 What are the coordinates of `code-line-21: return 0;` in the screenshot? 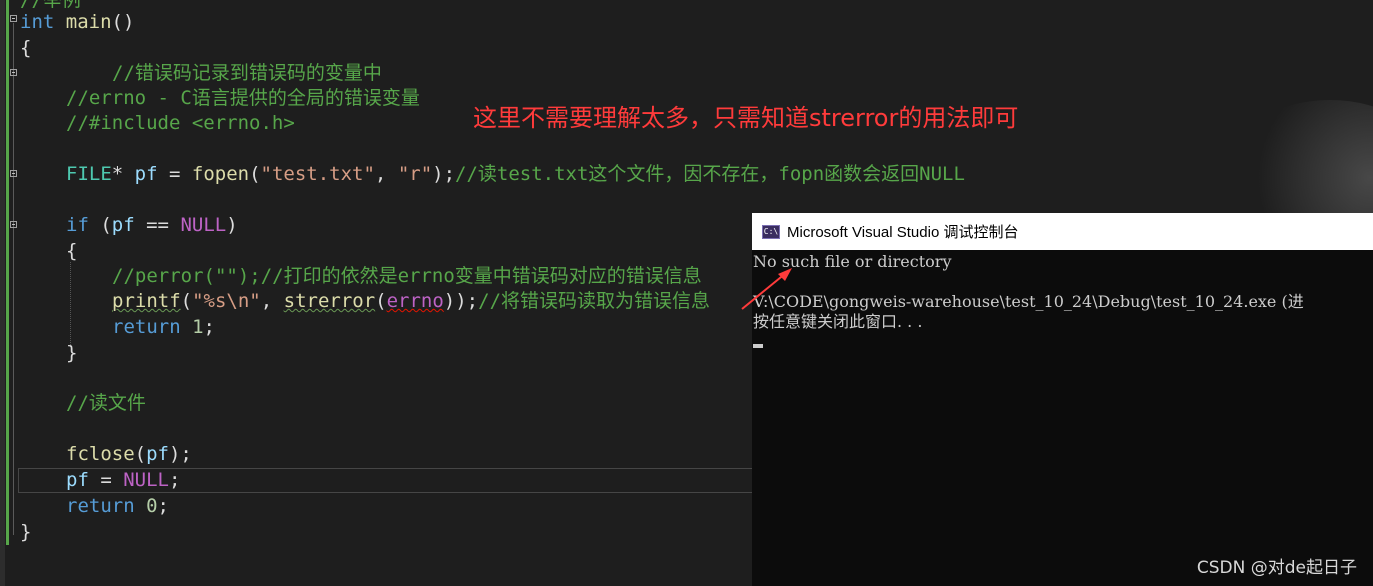 It's located at (117, 506).